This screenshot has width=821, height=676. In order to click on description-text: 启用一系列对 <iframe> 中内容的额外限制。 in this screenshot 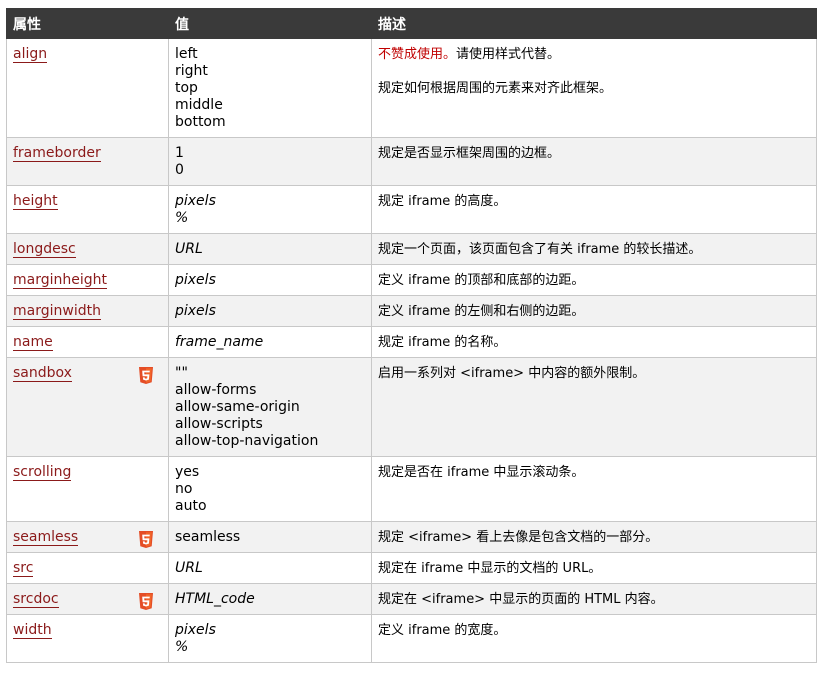, I will do `click(512, 373)`.